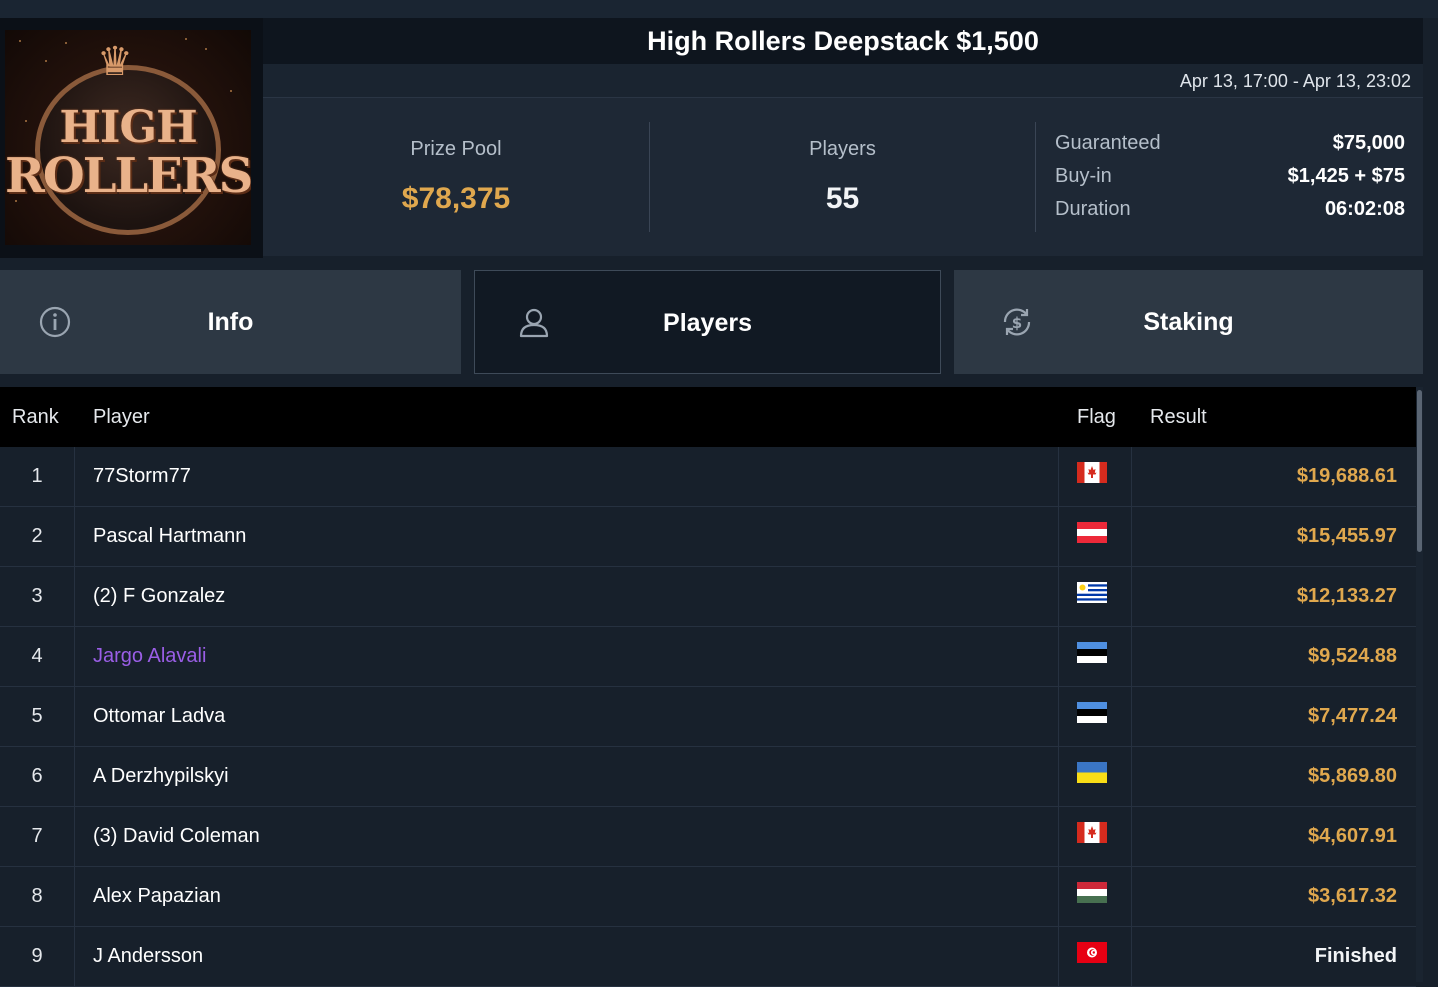 The height and width of the screenshot is (987, 1438). I want to click on rank-cell: 4, so click(37, 656).